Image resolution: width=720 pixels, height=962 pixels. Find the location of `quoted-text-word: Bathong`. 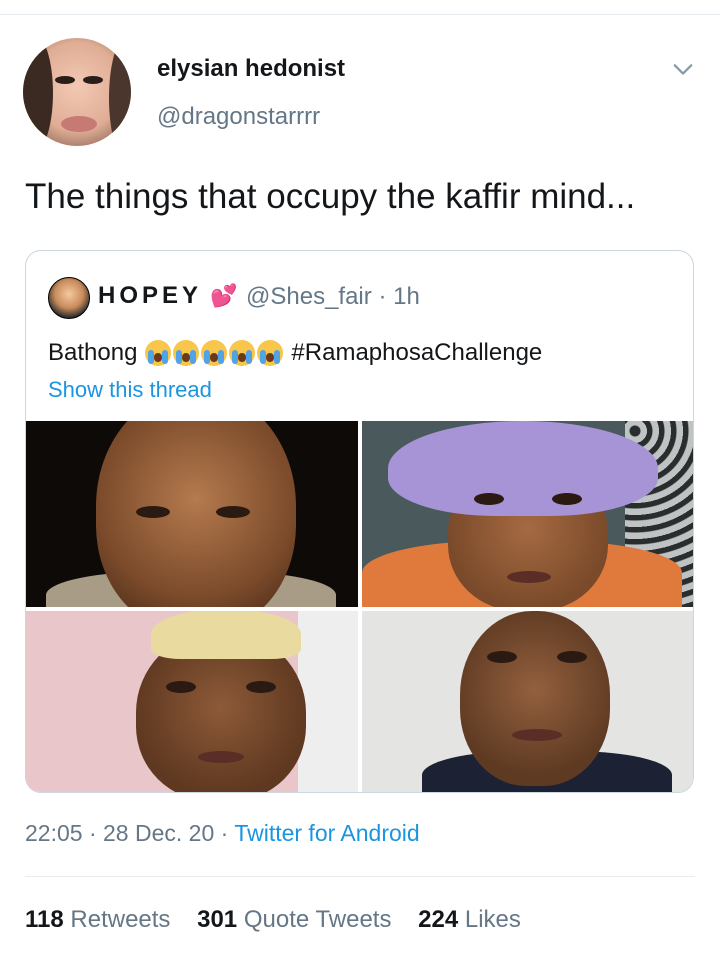

quoted-text-word: Bathong is located at coordinates (93, 352).